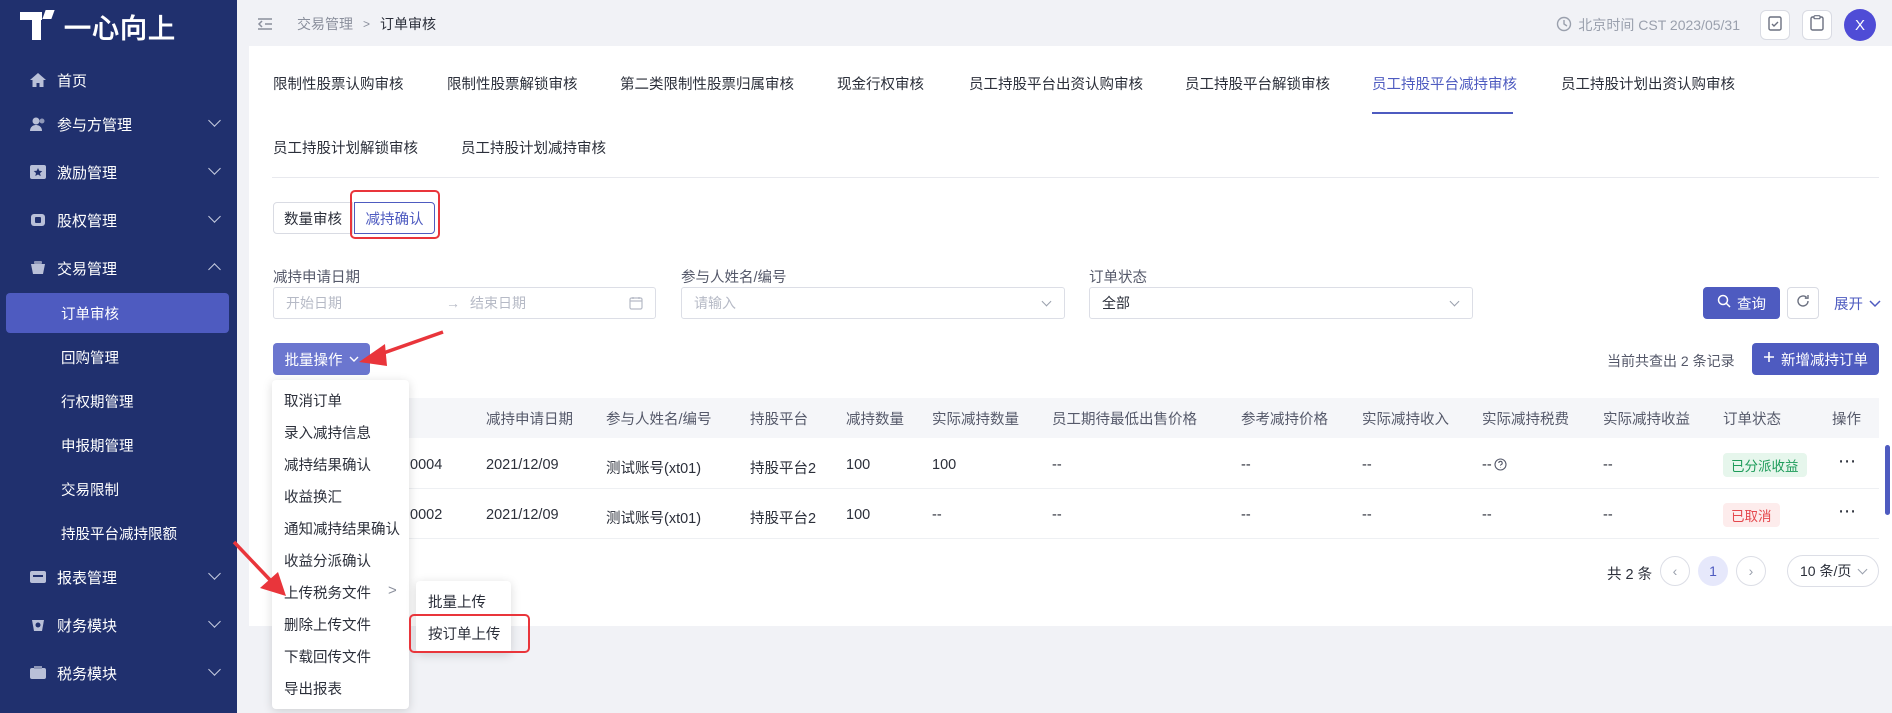 The height and width of the screenshot is (713, 1892). What do you see at coordinates (118, 533) in the screenshot?
I see `sidebar-subitem-platform-limit: 持股平台减持限额` at bounding box center [118, 533].